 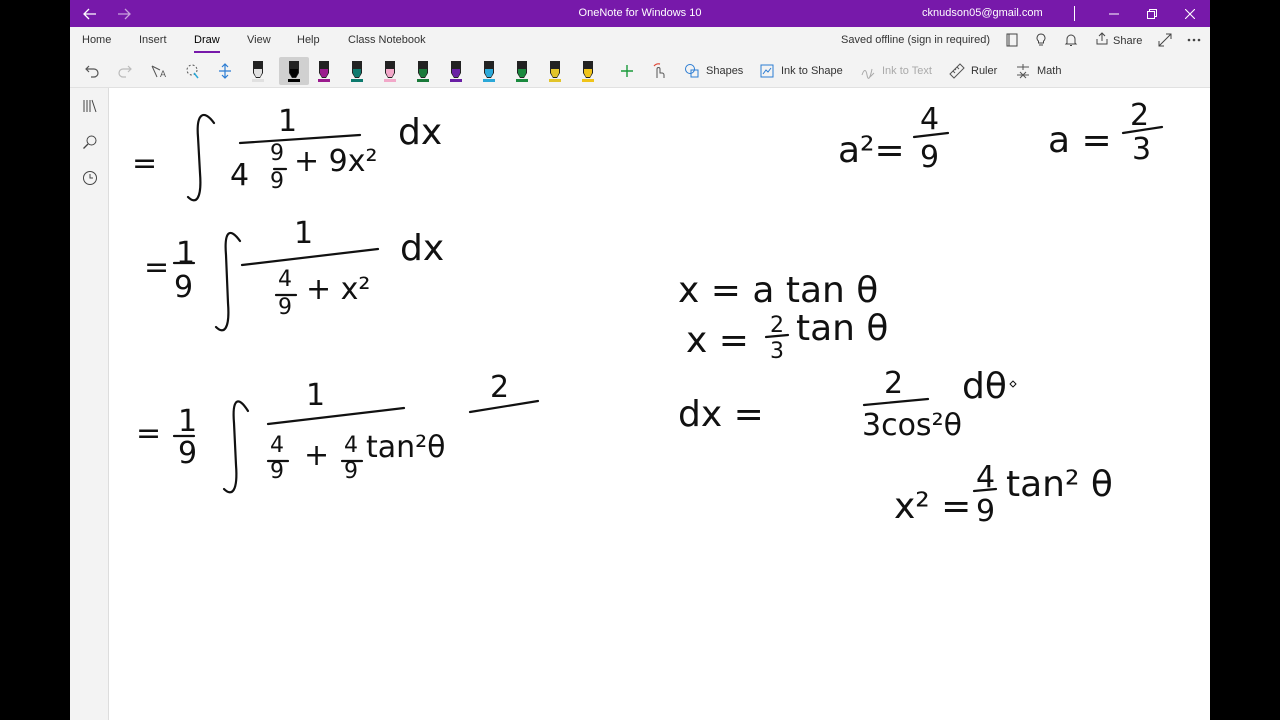 What do you see at coordinates (259, 40) in the screenshot?
I see `tab-view: View` at bounding box center [259, 40].